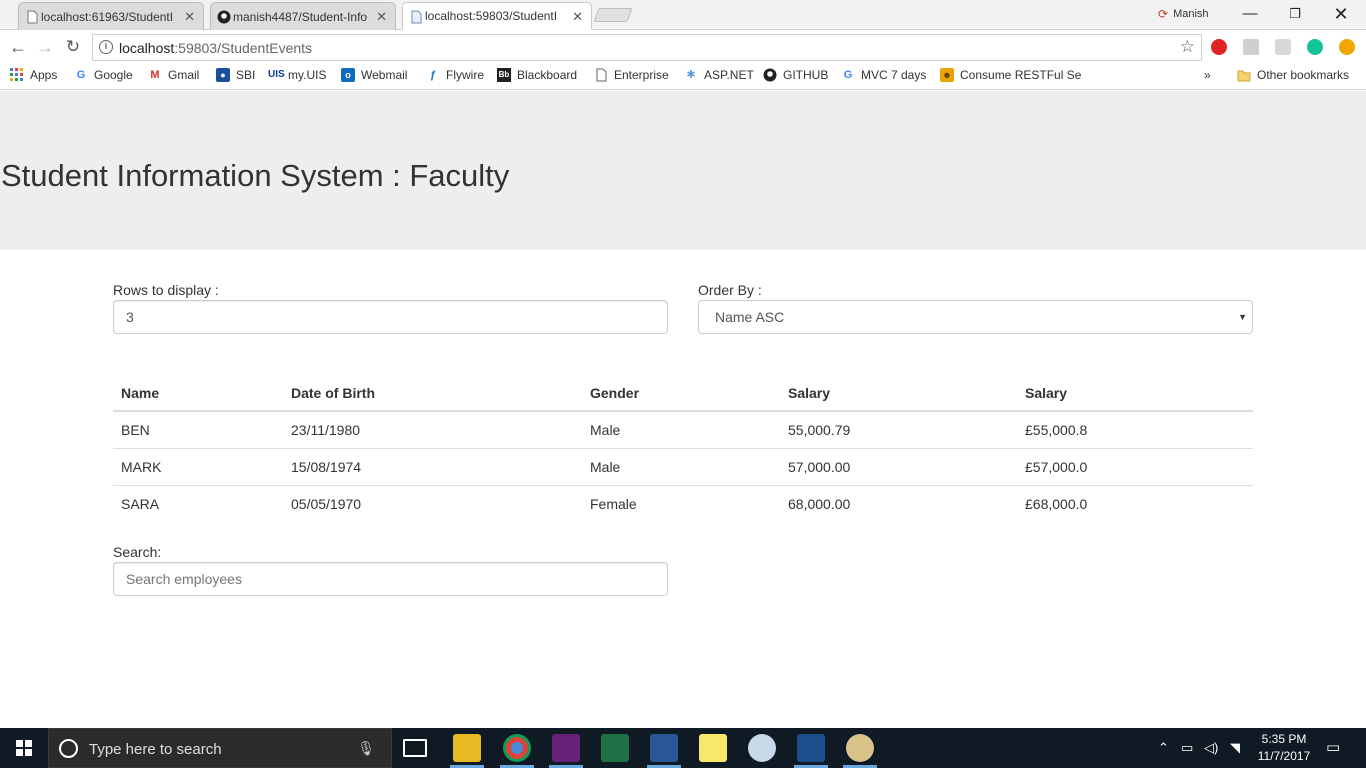 The width and height of the screenshot is (1366, 768). Describe the element at coordinates (111, 16) in the screenshot. I see `browser-tab-1: localhost:61963/StudentI ✕` at that location.